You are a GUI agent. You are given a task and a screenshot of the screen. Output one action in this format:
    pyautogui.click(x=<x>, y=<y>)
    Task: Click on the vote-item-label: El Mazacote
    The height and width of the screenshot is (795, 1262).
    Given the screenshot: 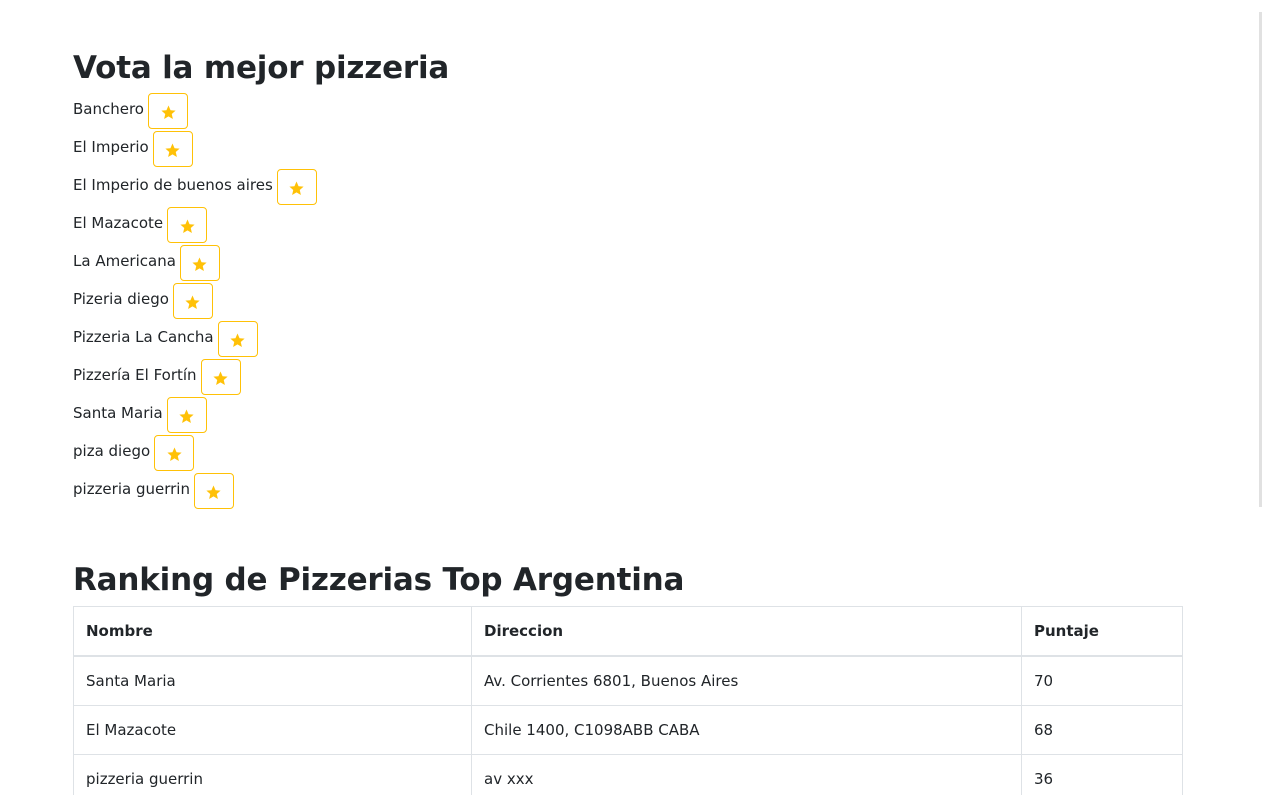 What is the action you would take?
    pyautogui.click(x=118, y=223)
    